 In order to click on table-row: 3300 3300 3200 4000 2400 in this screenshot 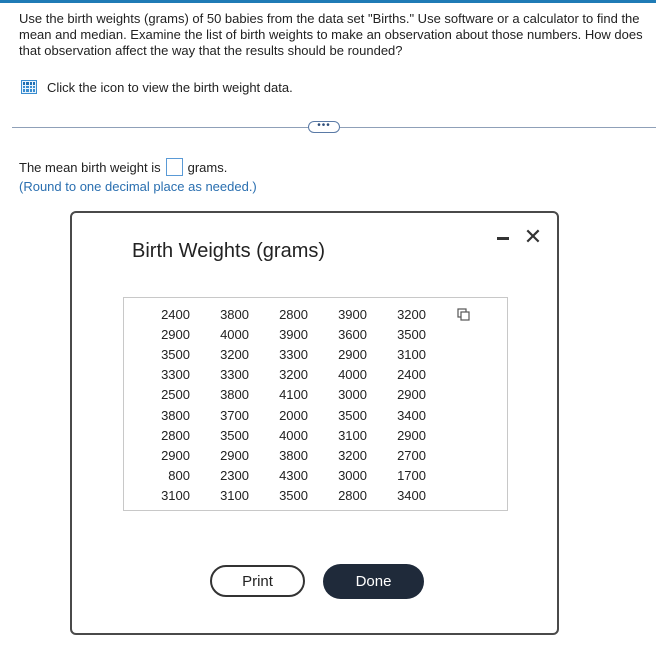, I will do `click(284, 375)`.